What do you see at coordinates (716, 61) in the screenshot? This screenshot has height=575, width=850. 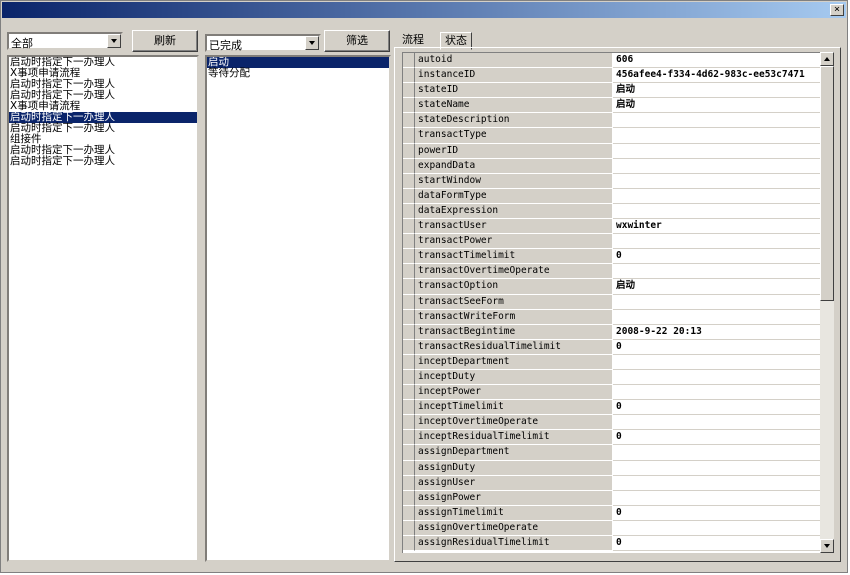 I see `property-value: 606` at bounding box center [716, 61].